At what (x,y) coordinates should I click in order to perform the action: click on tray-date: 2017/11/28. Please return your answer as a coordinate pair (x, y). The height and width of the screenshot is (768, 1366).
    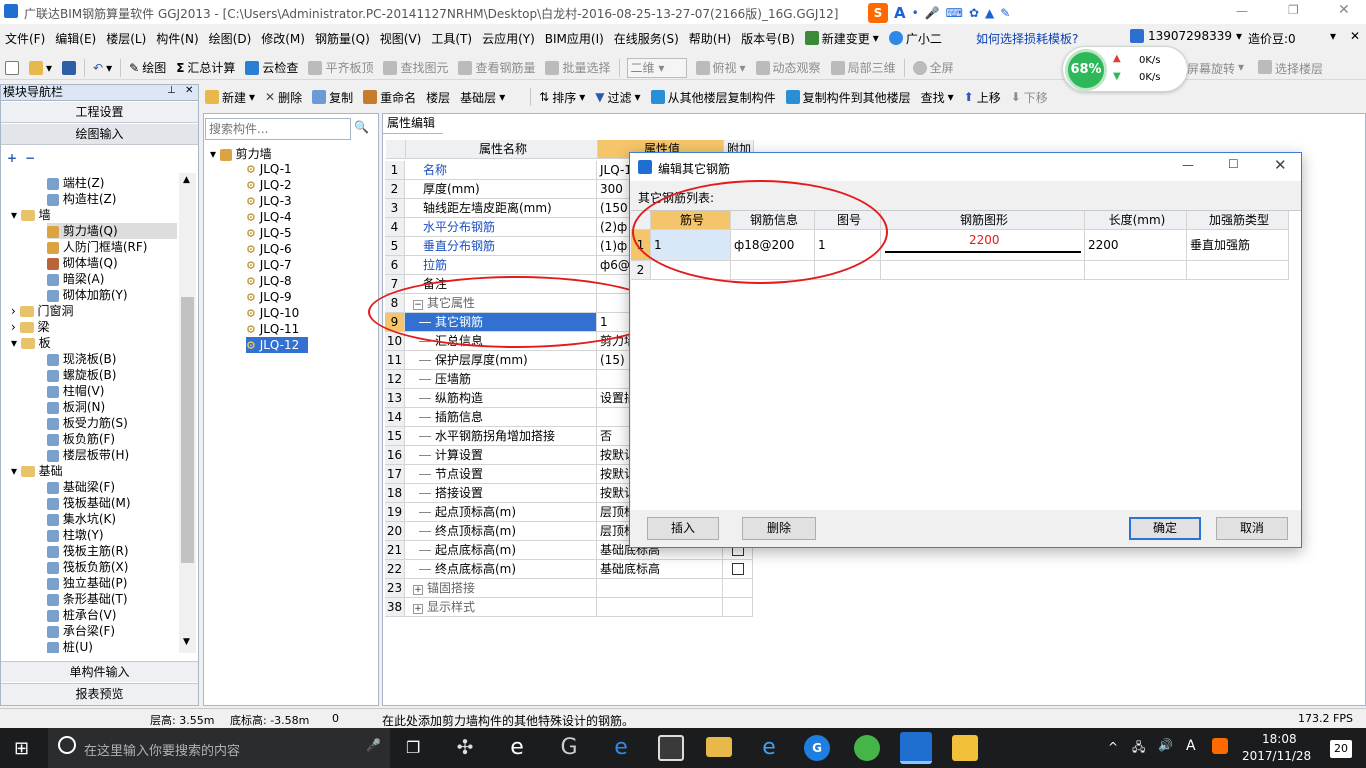
    Looking at the image, I should click on (1276, 756).